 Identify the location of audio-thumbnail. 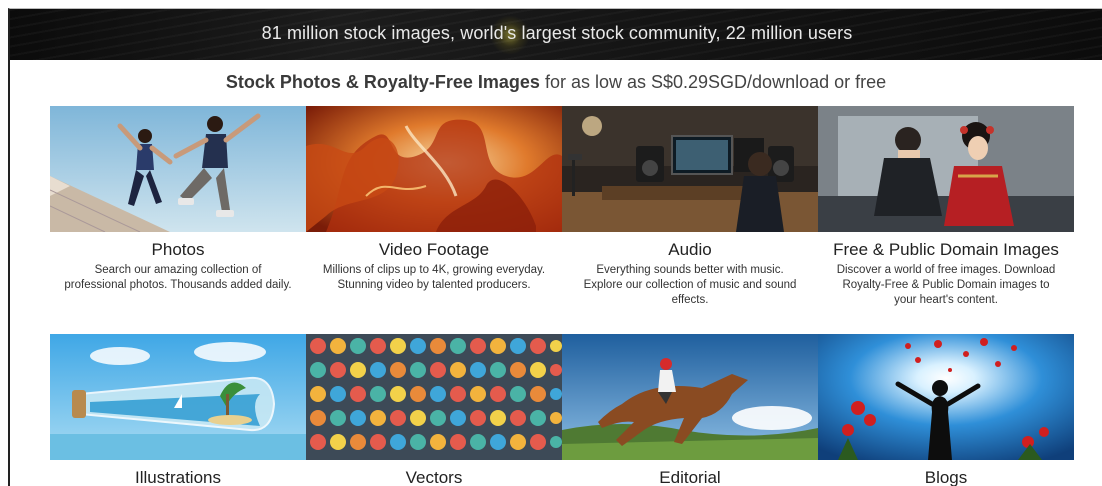
(690, 169).